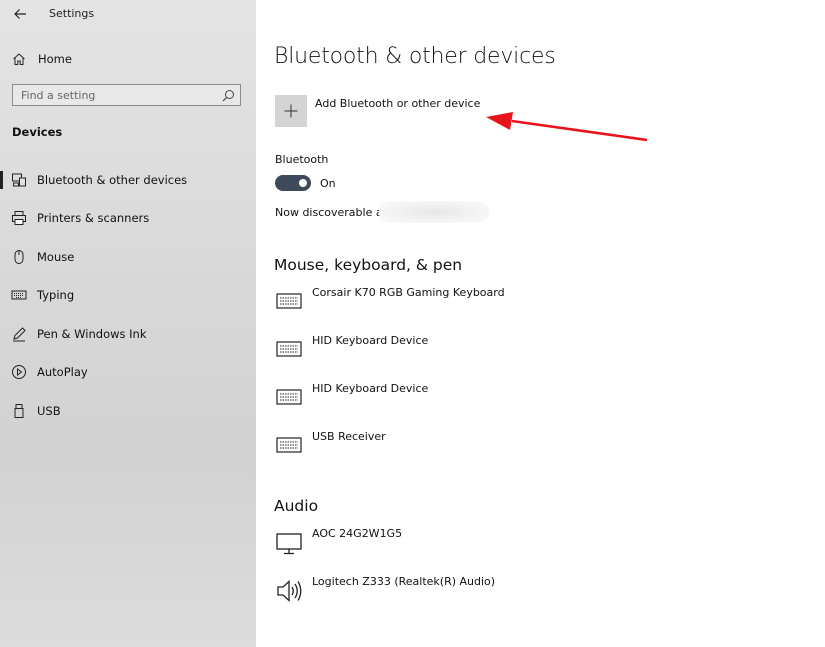  Describe the element at coordinates (293, 183) in the screenshot. I see `bluetooth-toggle` at that location.